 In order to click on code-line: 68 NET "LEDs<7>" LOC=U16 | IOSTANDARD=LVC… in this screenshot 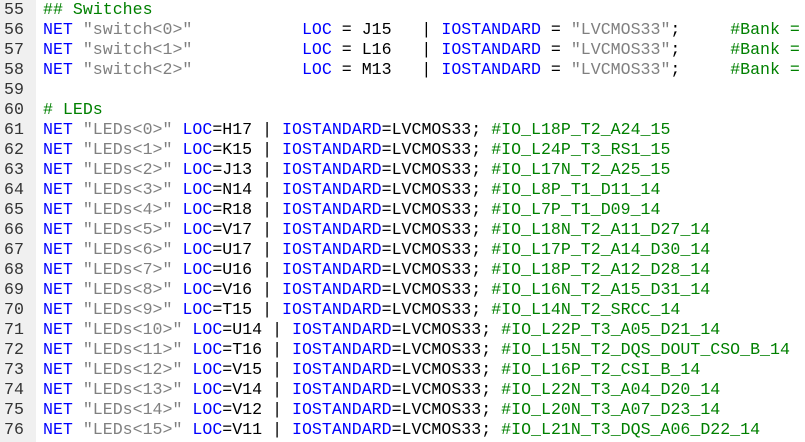, I will do `click(402, 270)`.